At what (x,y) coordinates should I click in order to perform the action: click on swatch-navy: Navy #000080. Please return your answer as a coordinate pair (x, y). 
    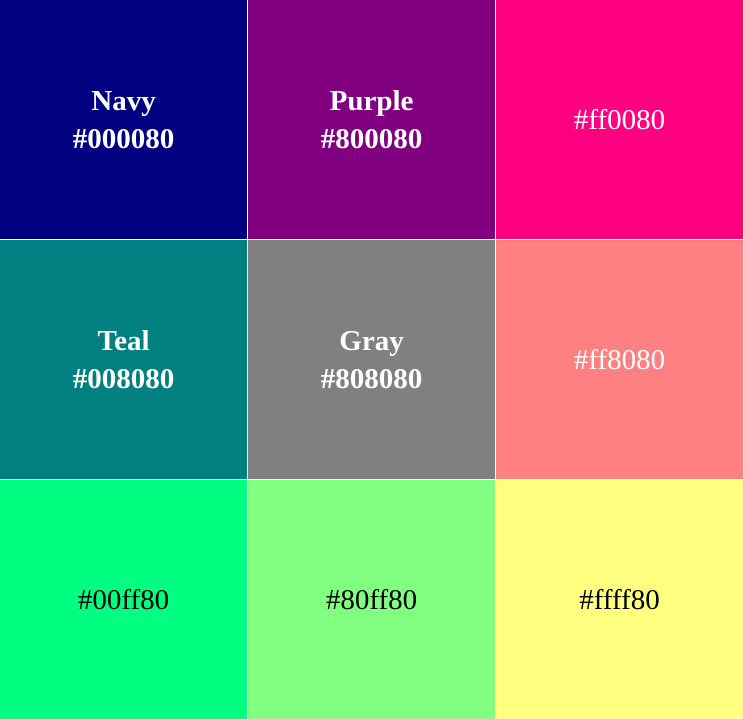
    Looking at the image, I should click on (123, 119).